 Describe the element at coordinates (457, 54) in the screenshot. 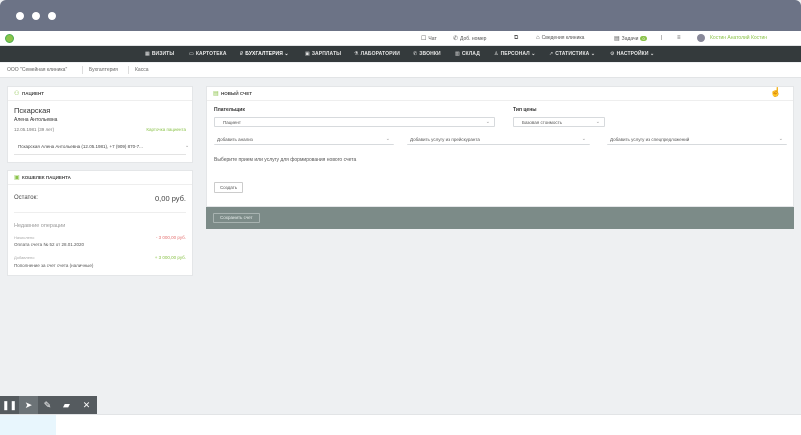

I see `box-icon: ▥` at that location.